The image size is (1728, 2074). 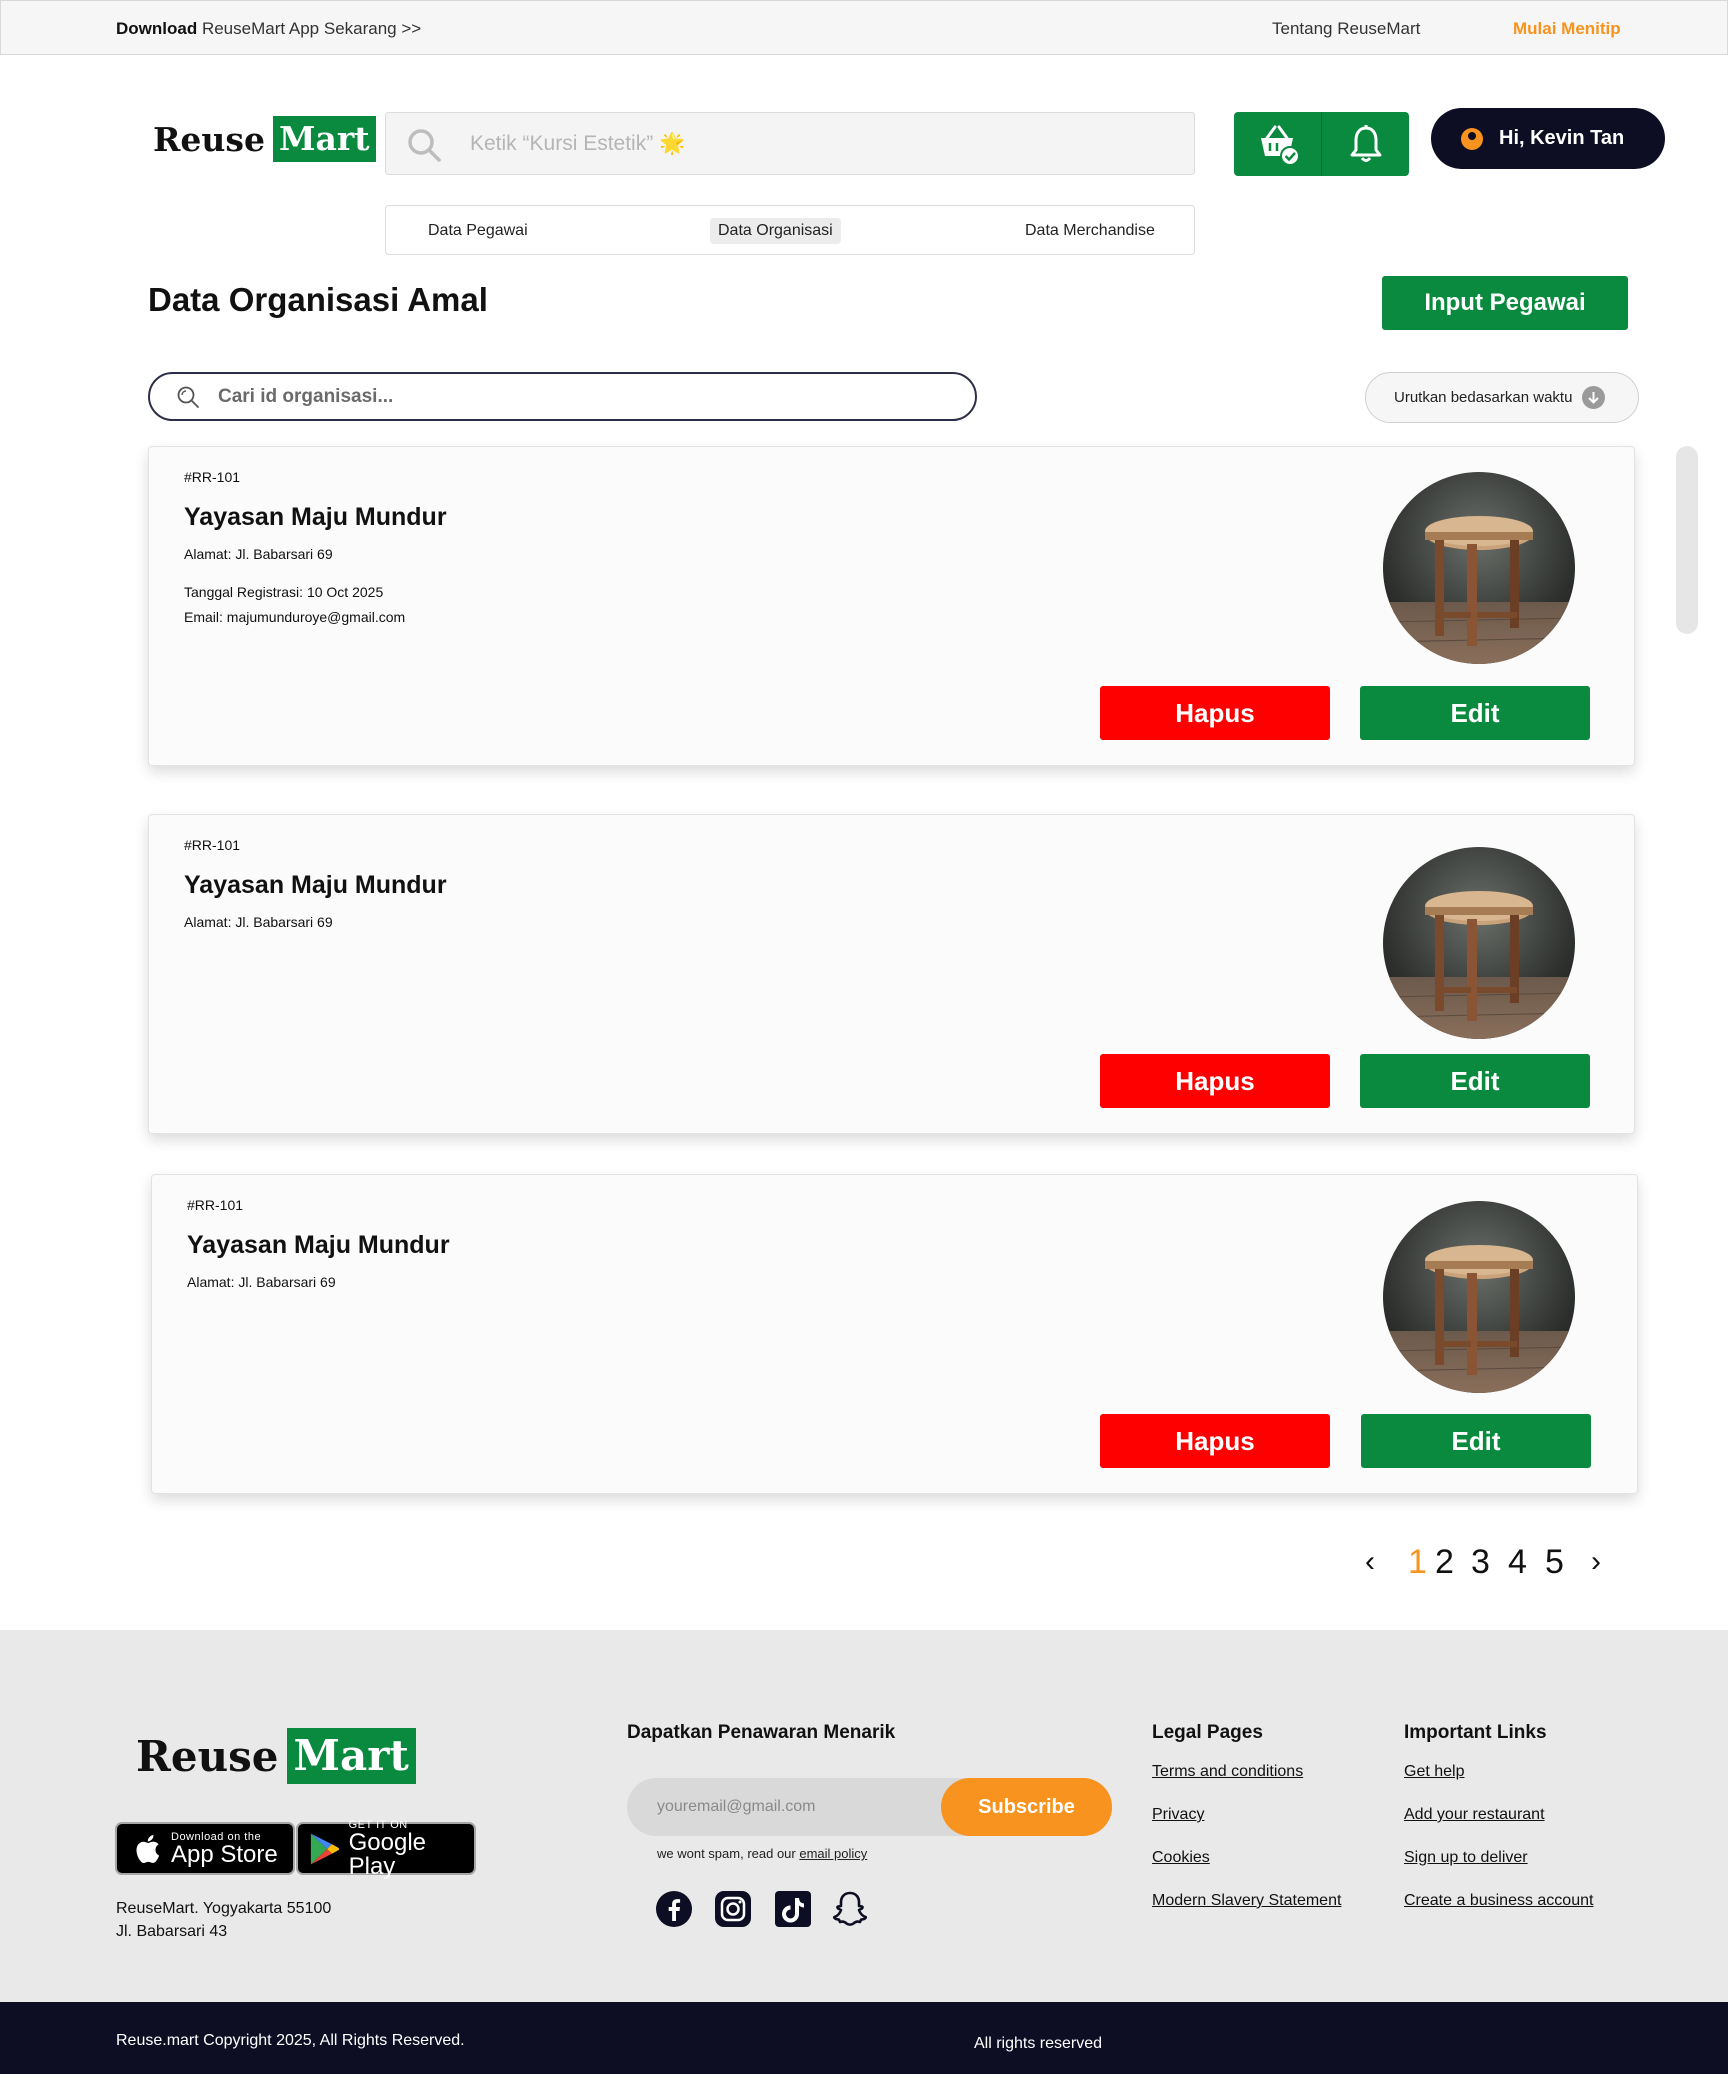 What do you see at coordinates (1434, 1772) in the screenshot?
I see `get-help-link: Get help` at bounding box center [1434, 1772].